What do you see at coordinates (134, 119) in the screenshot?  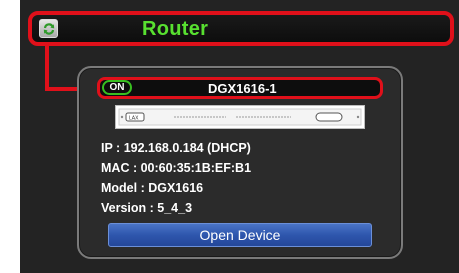 I see `svg-text: LAX` at bounding box center [134, 119].